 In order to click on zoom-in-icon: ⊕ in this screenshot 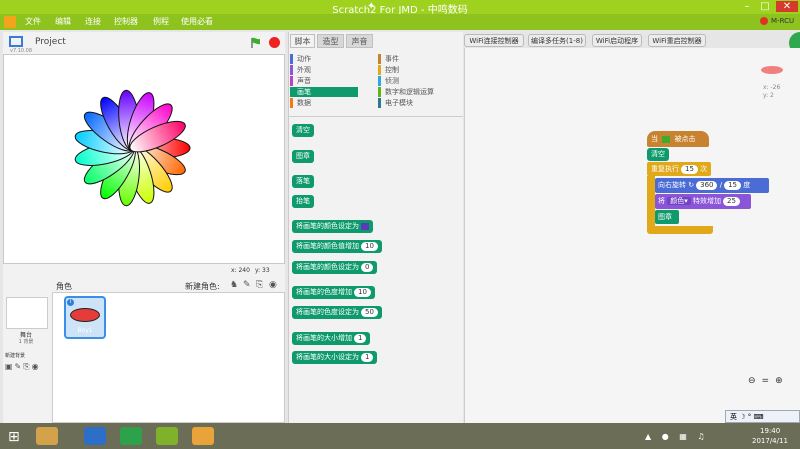, I will do `click(782, 381)`.